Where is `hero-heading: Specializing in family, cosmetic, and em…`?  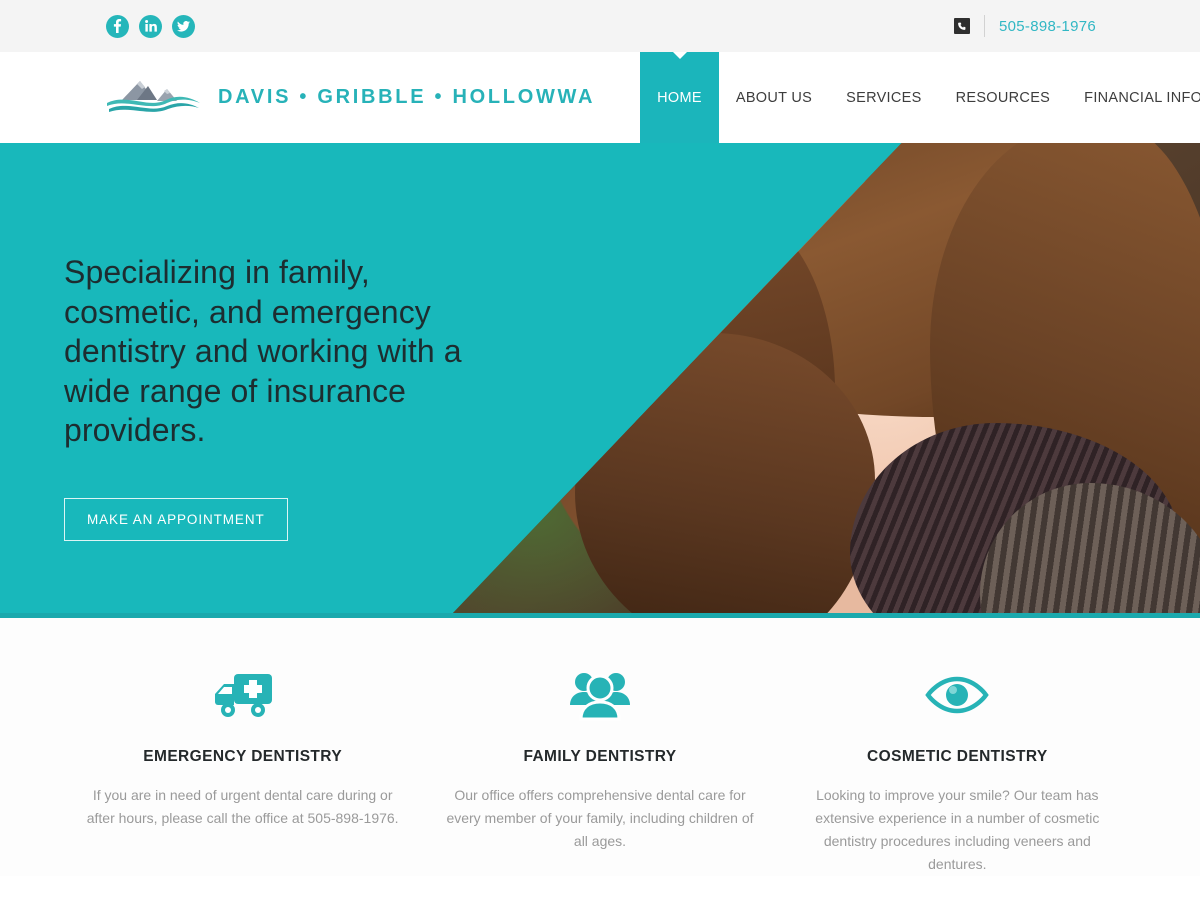
hero-heading: Specializing in family, cosmetic, and em… is located at coordinates (263, 351).